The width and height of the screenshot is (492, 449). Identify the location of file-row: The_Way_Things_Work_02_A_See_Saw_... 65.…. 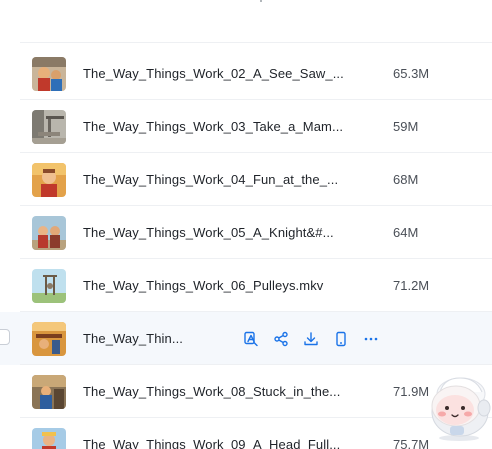
(246, 73).